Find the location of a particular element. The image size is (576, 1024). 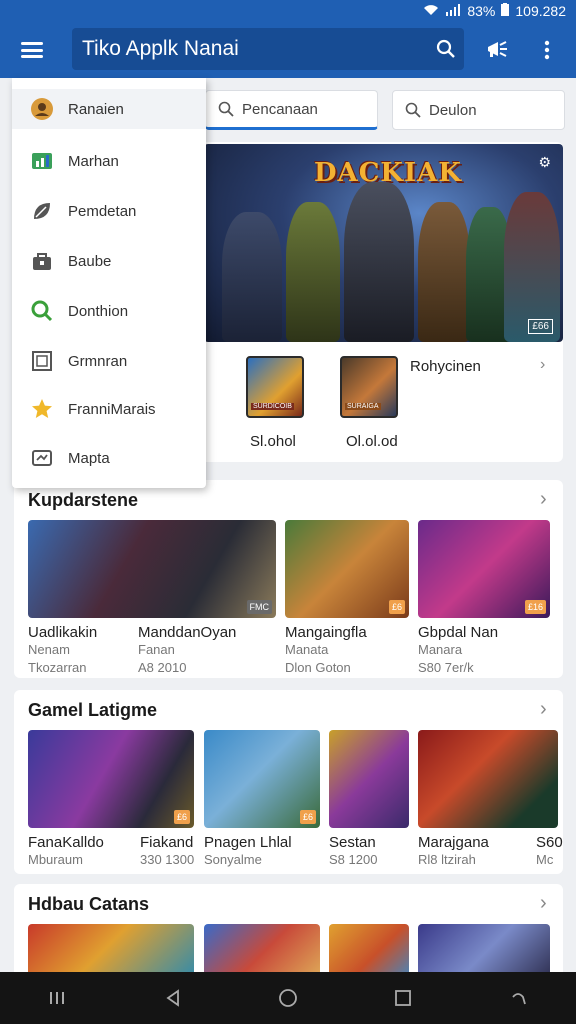

hook-icon is located at coordinates (519, 999).